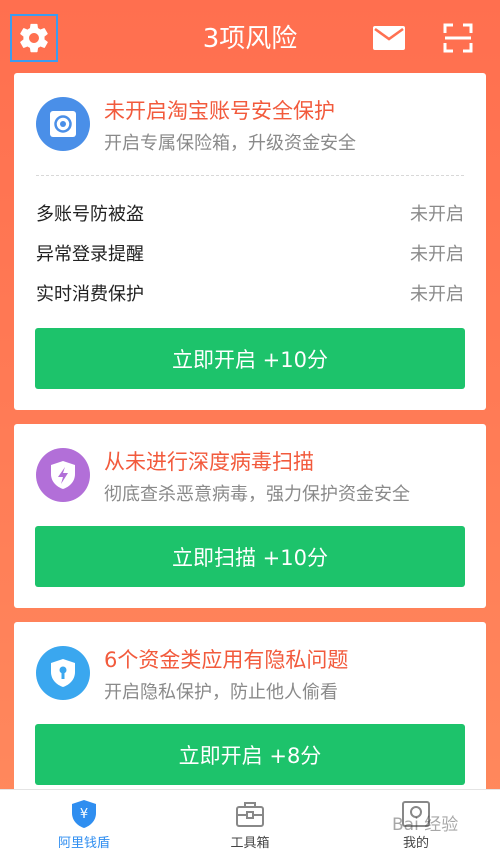 This screenshot has height=858, width=500. I want to click on row-label: 异常登录提醒, so click(90, 254).